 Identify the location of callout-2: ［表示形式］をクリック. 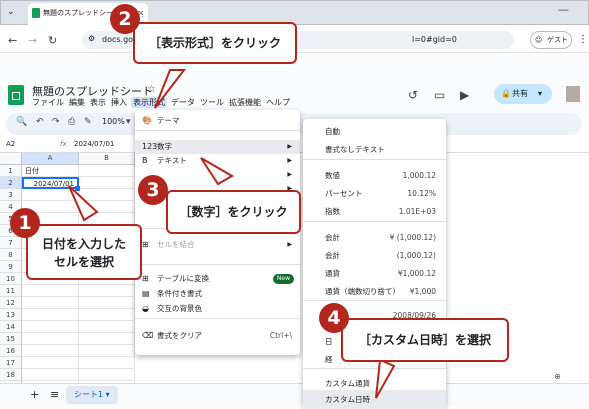
(215, 43).